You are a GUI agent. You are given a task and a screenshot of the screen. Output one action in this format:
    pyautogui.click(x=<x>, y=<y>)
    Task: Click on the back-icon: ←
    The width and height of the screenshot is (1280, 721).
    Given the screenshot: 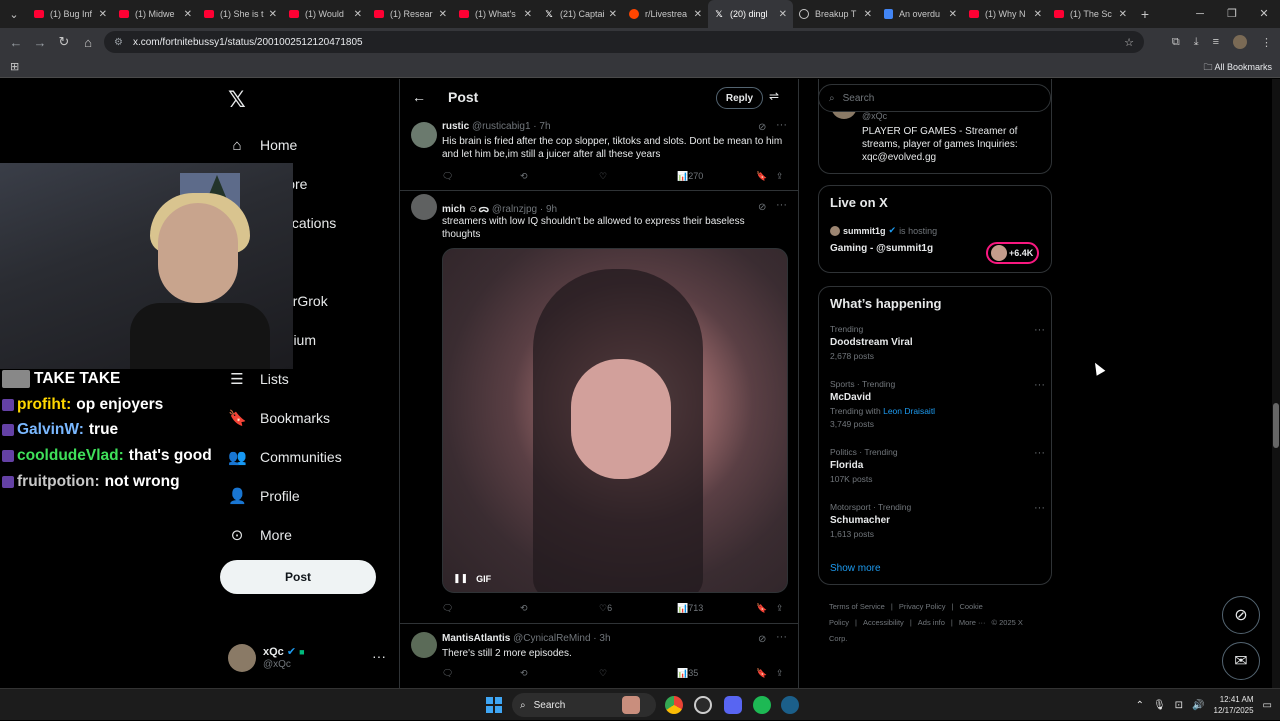 What is the action you would take?
    pyautogui.click(x=16, y=42)
    